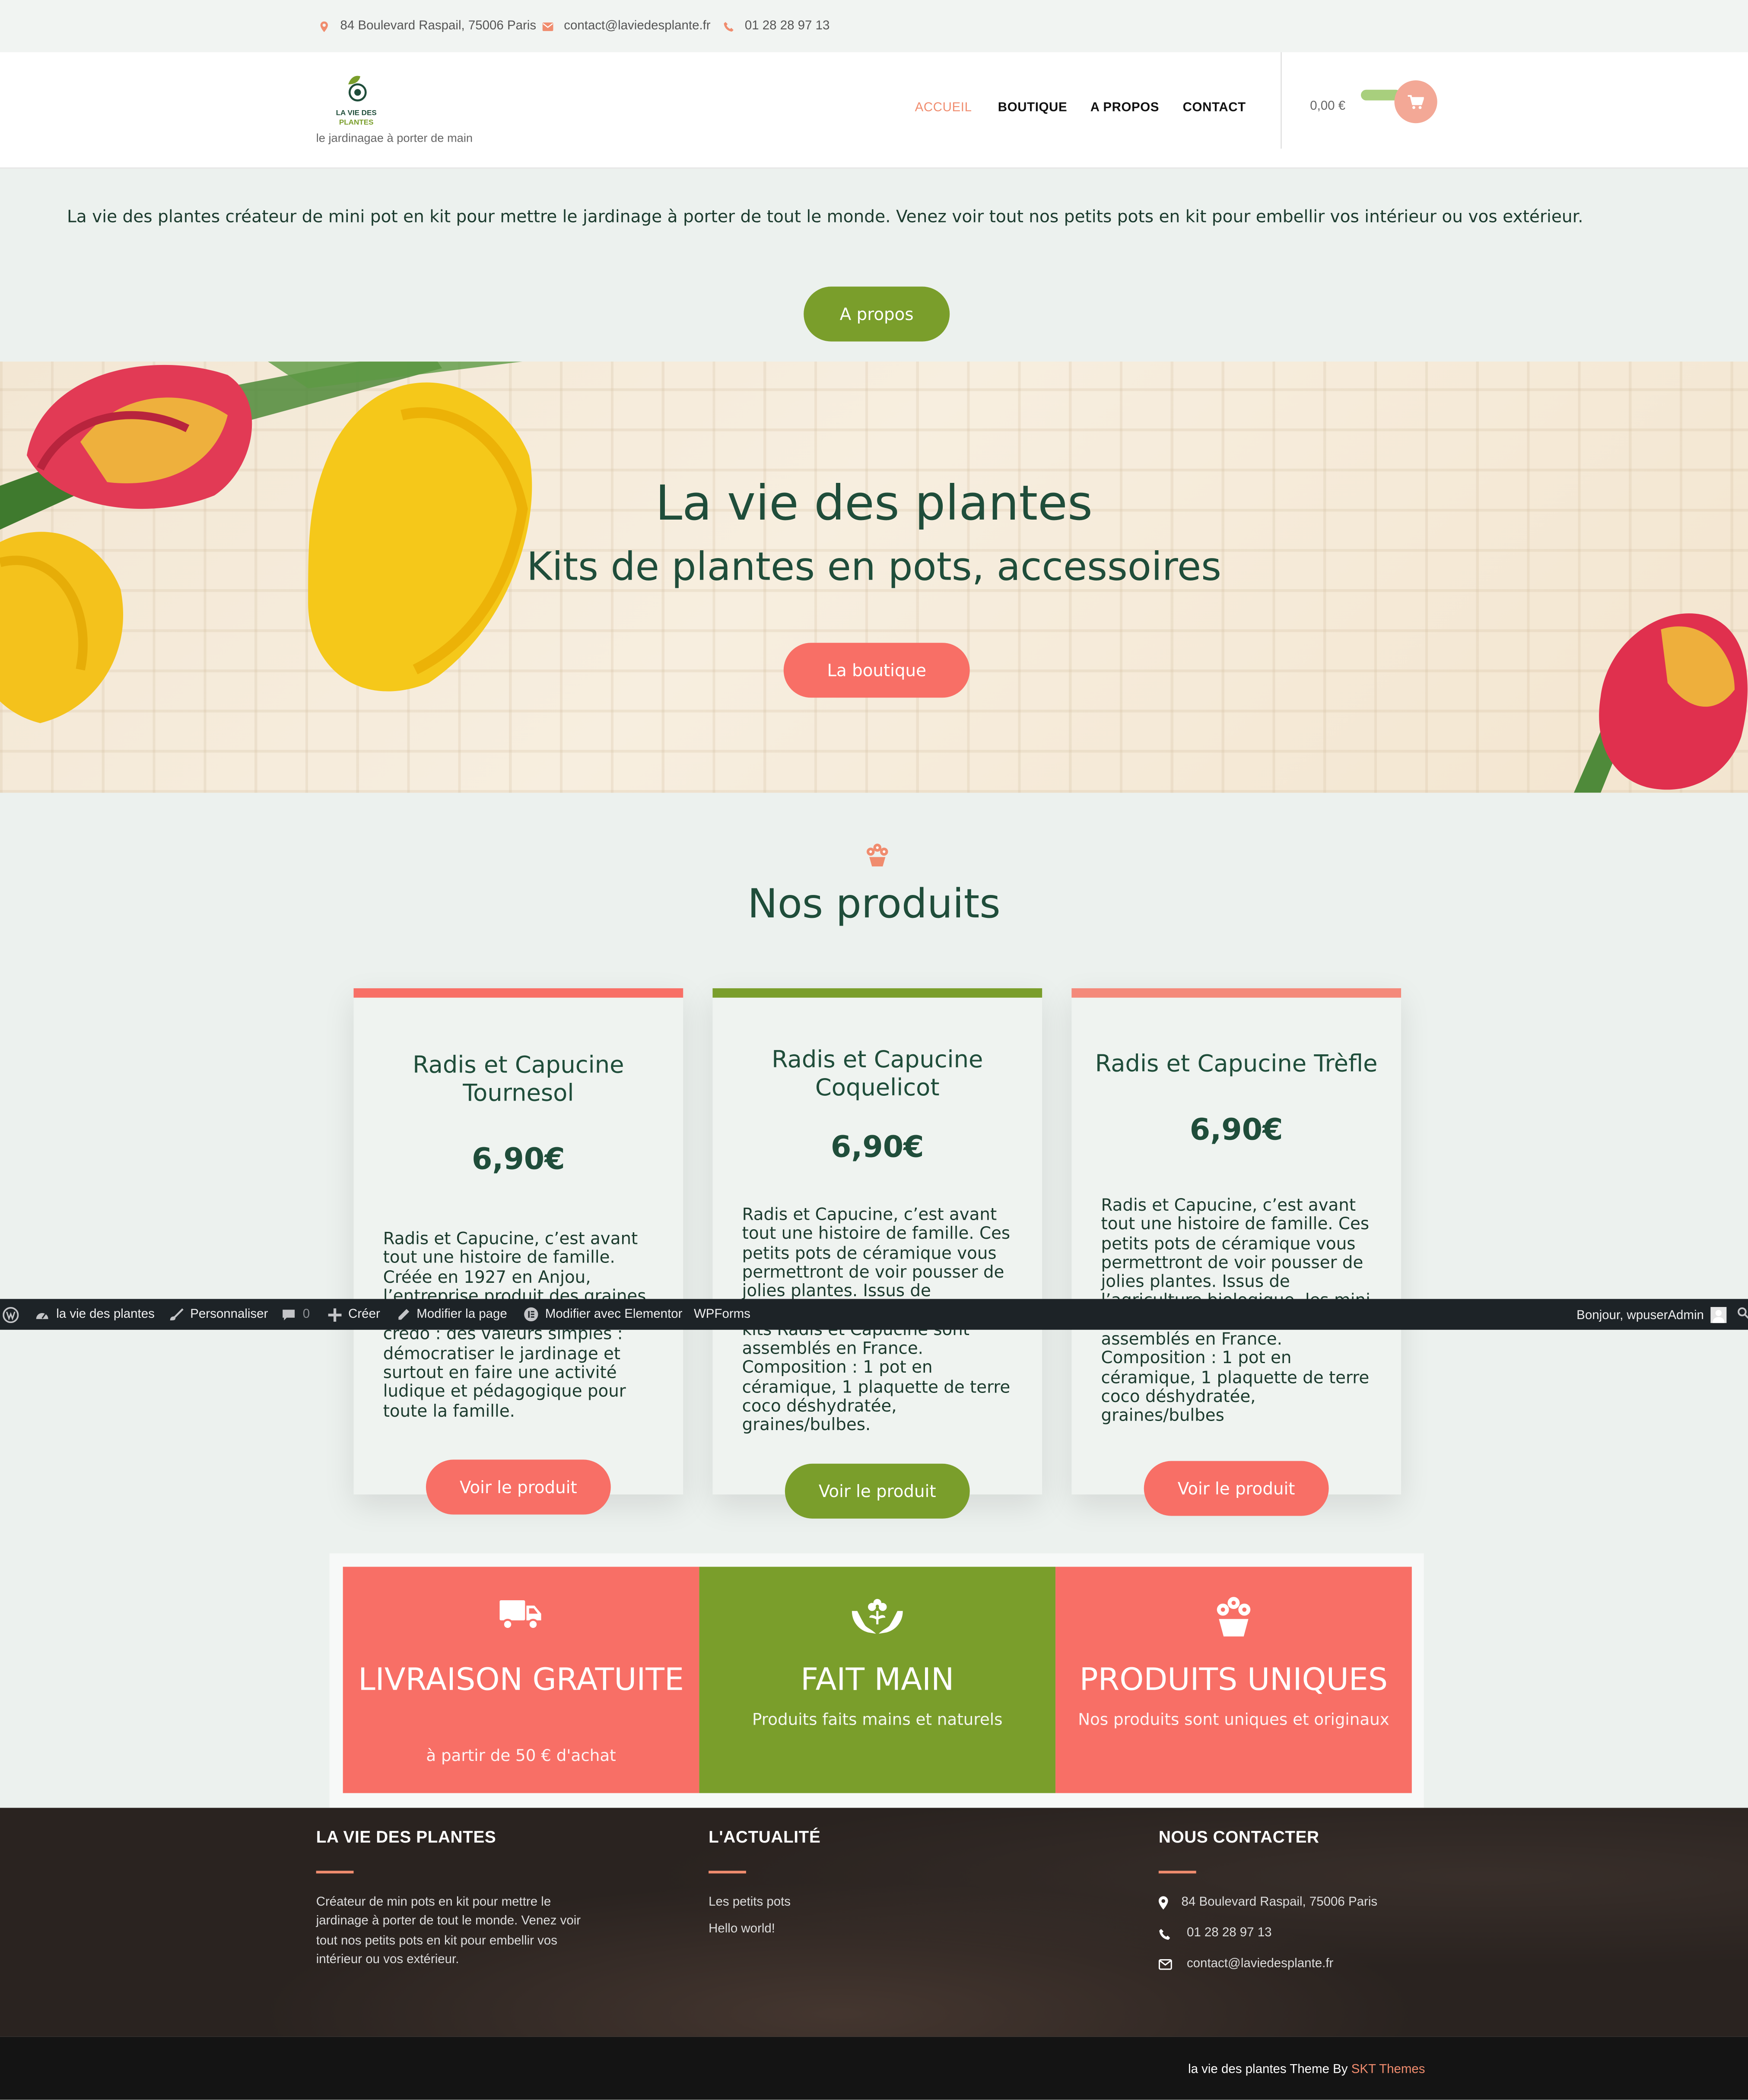 The width and height of the screenshot is (1748, 2100). Describe the element at coordinates (742, 1929) in the screenshot. I see `footer-post-link: Hello world!` at that location.